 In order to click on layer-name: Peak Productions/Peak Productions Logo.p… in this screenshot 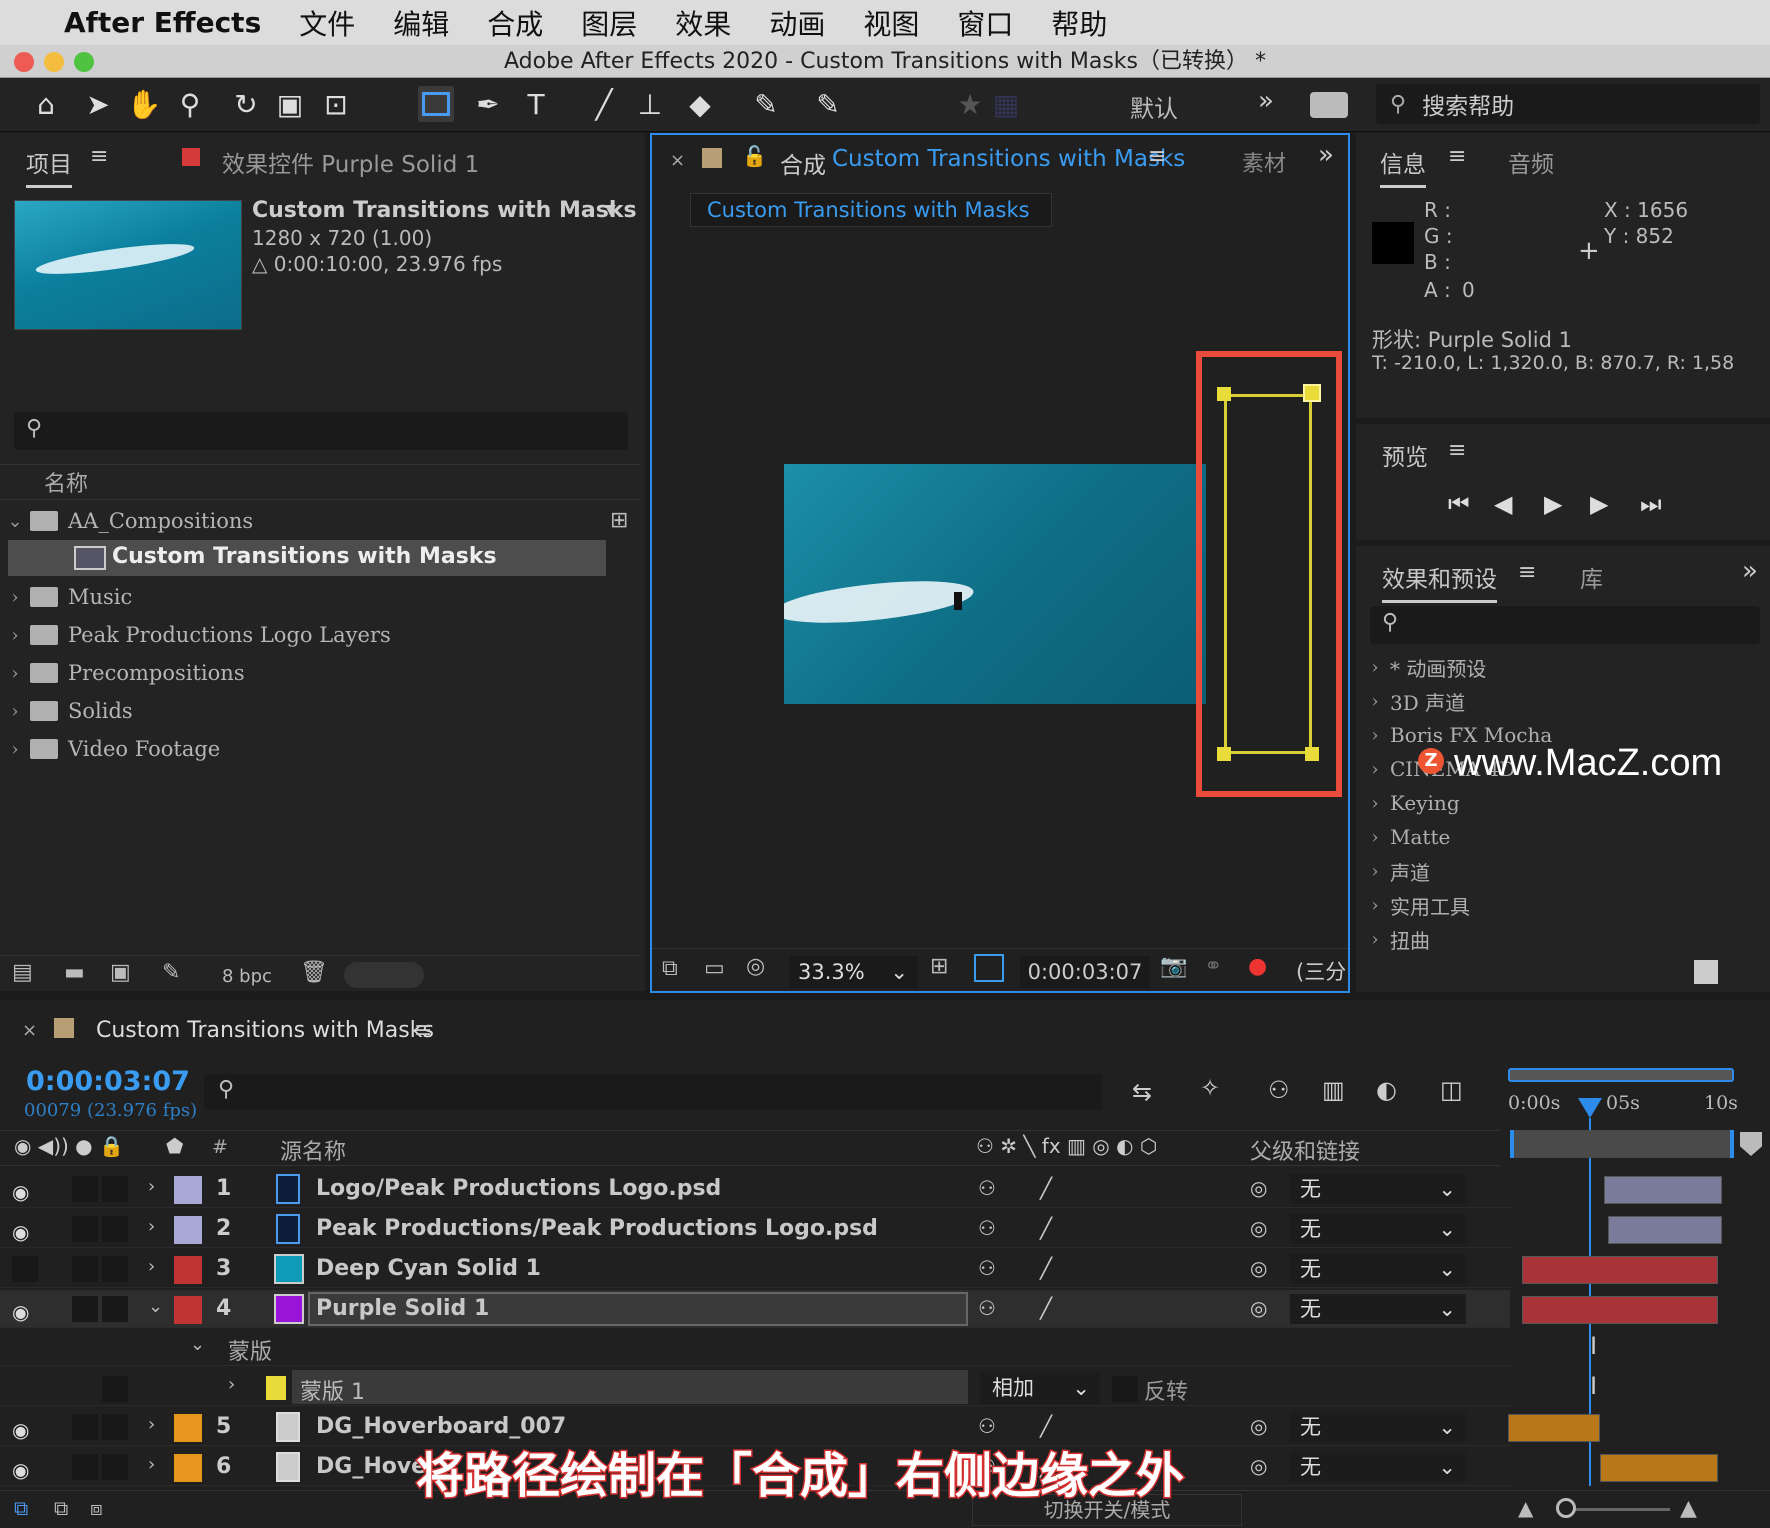, I will do `click(597, 1228)`.